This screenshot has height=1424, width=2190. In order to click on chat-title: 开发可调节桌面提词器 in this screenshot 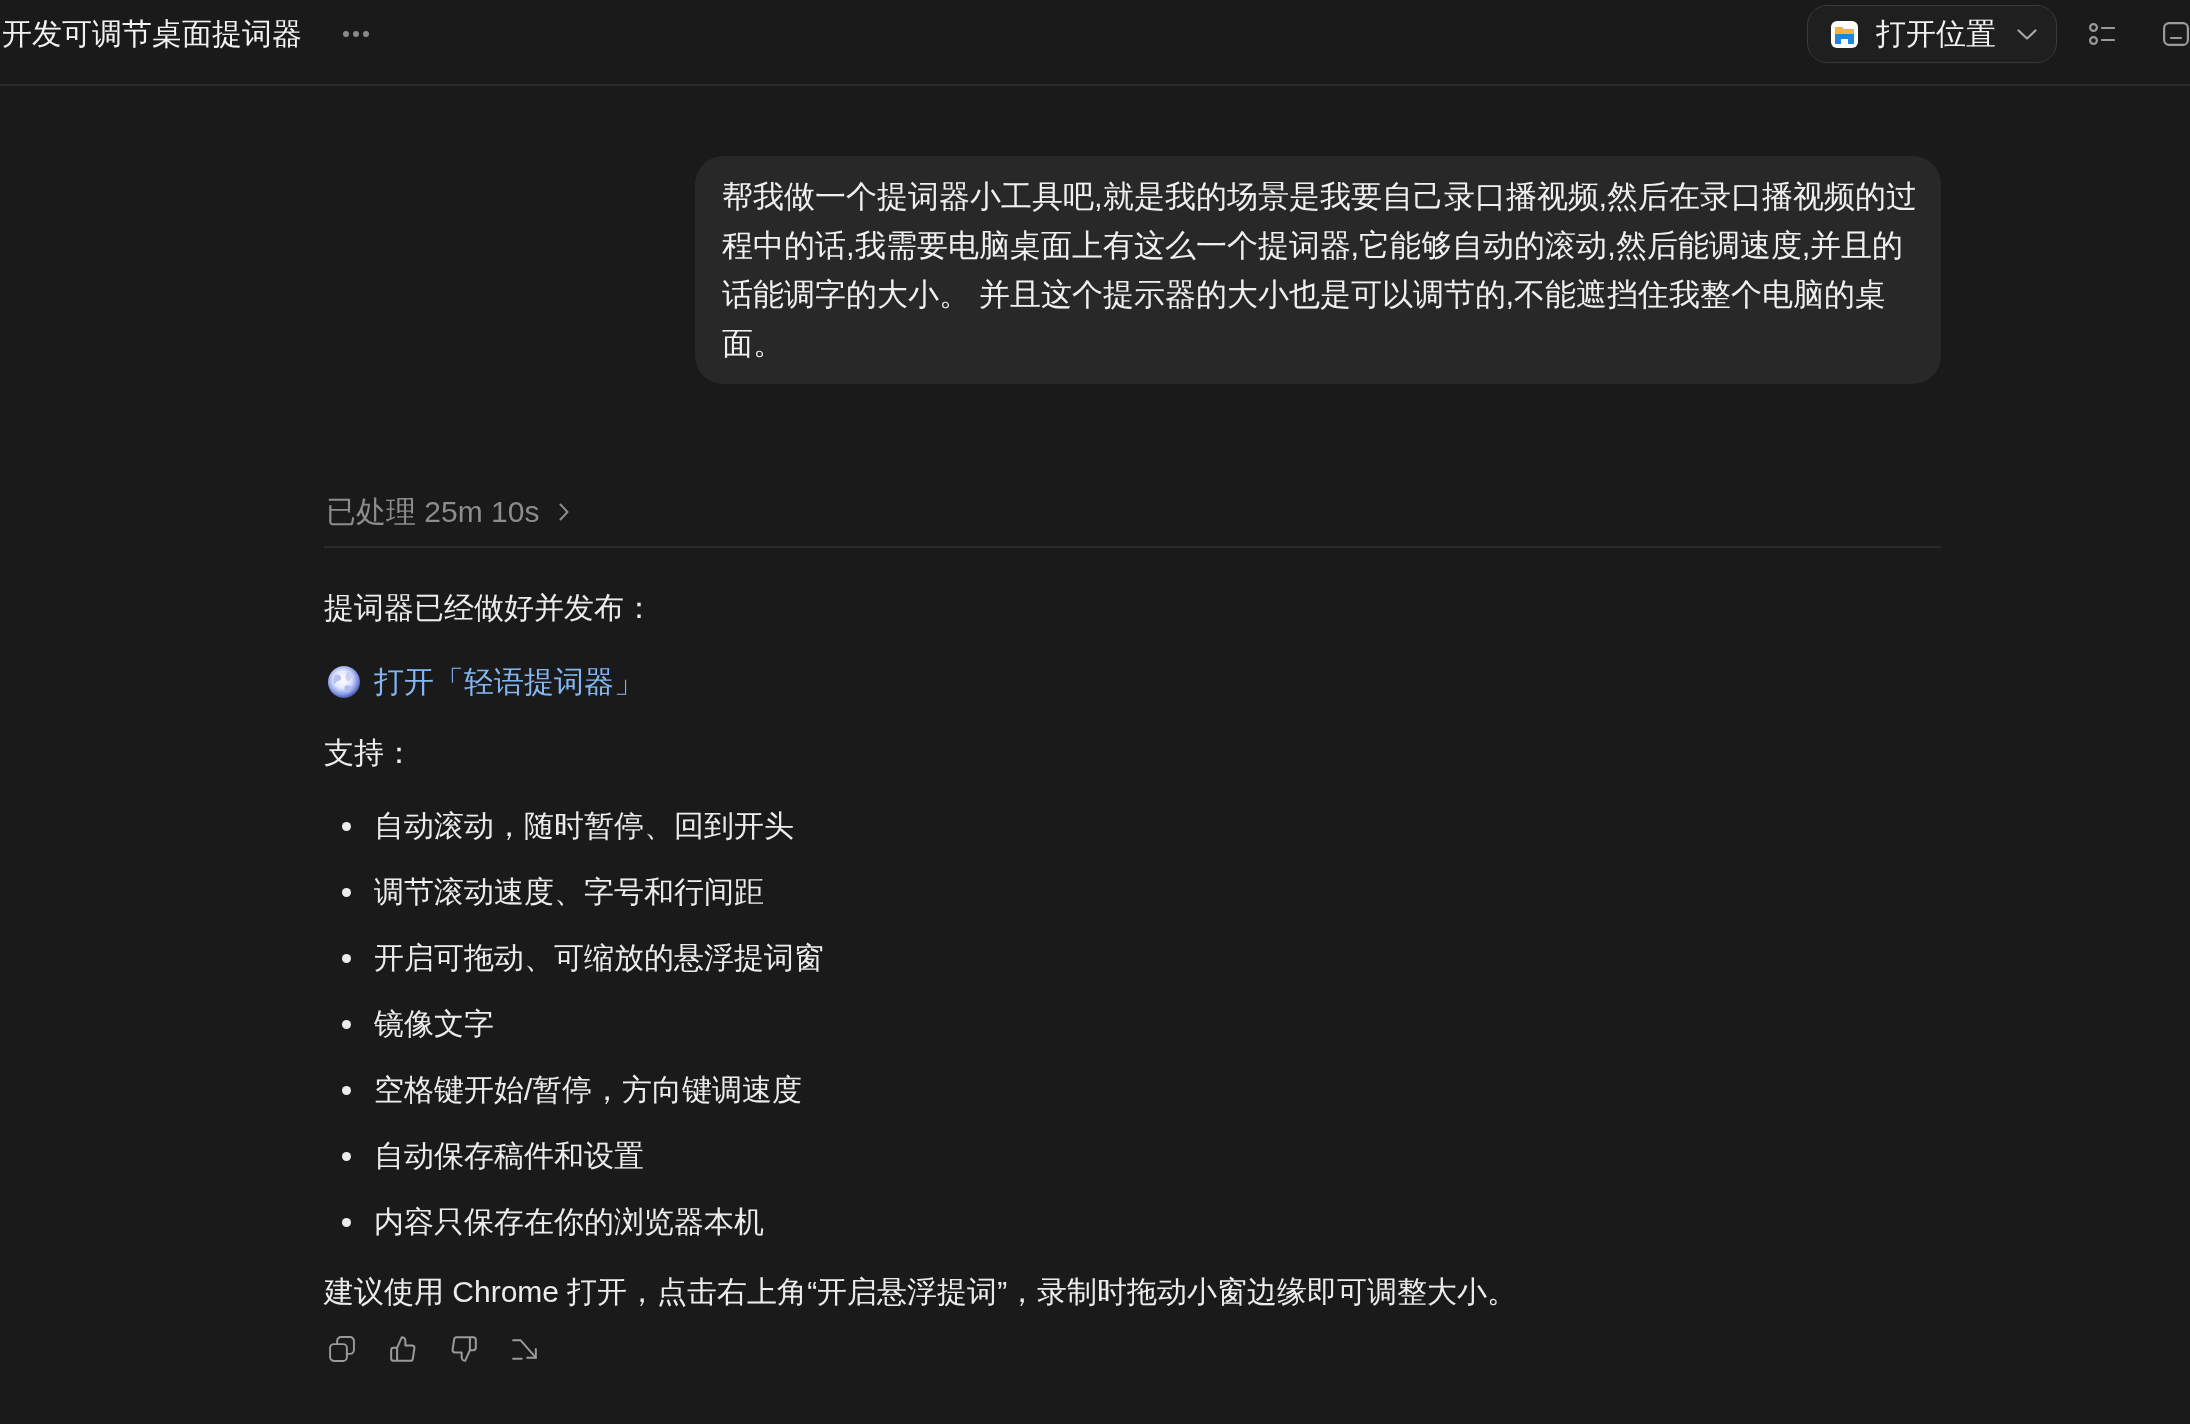, I will do `click(152, 34)`.